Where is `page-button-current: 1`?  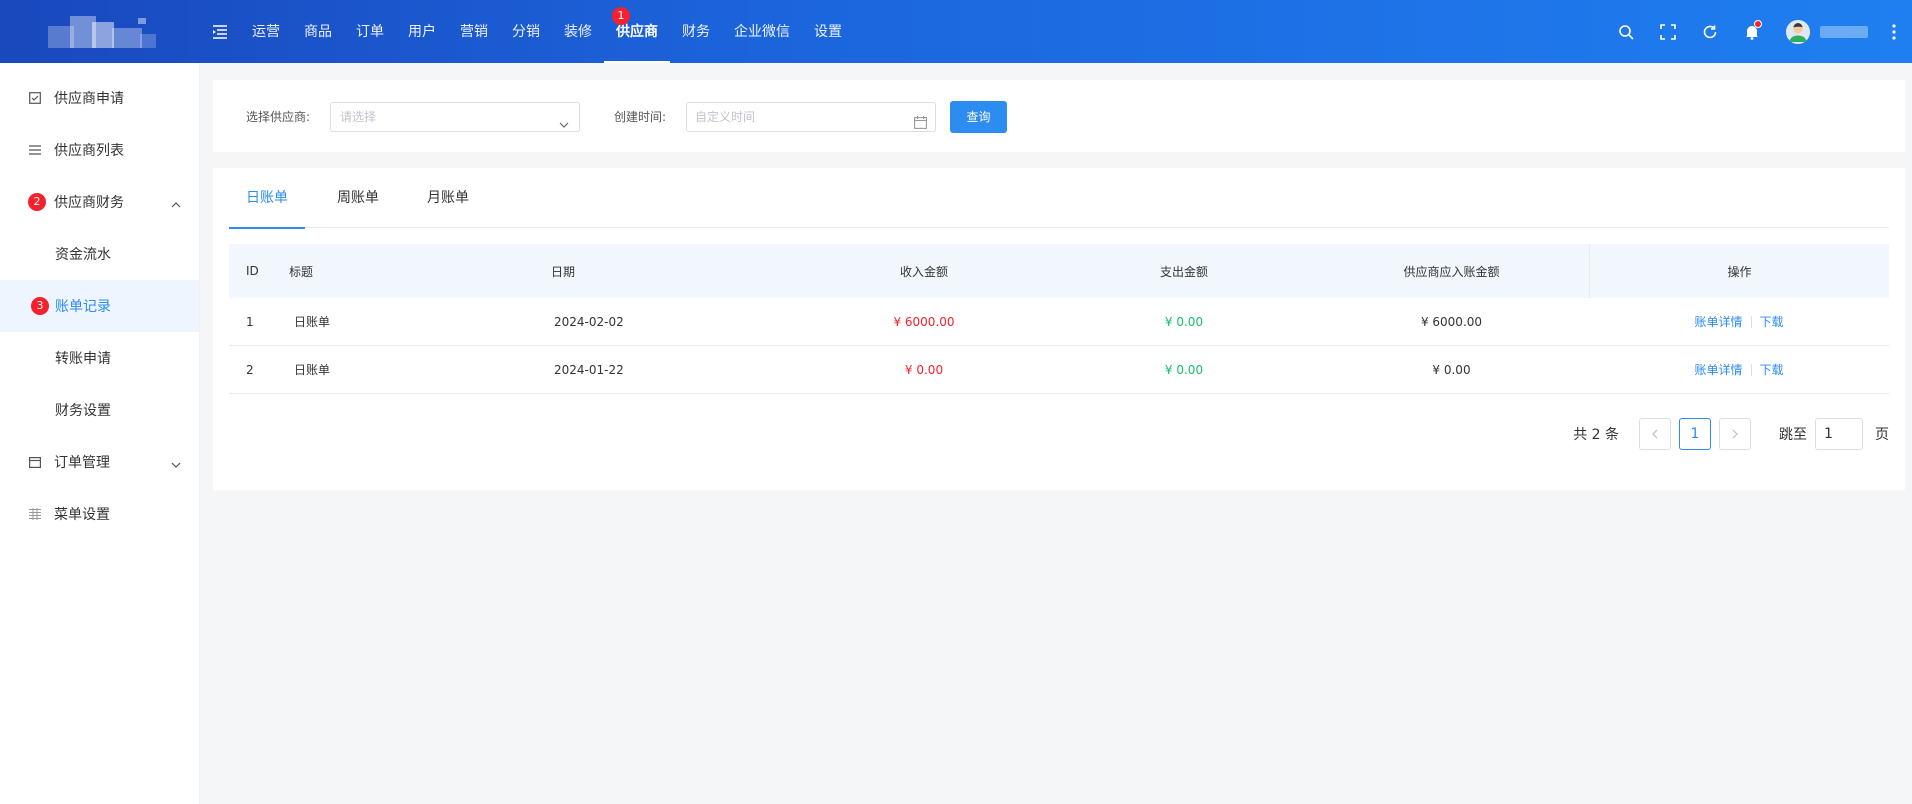 page-button-current: 1 is located at coordinates (1695, 434).